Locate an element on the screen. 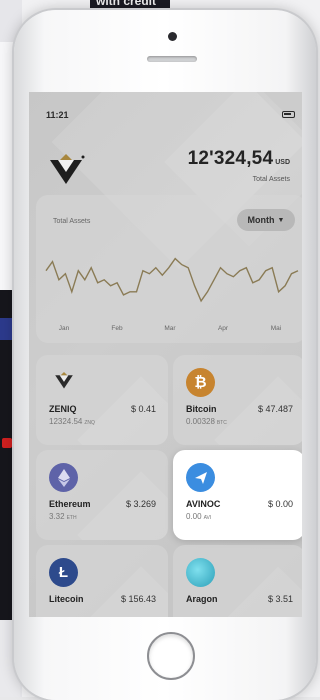 Image resolution: width=320 pixels, height=700 pixels. x-tick-label: Apr is located at coordinates (223, 328).